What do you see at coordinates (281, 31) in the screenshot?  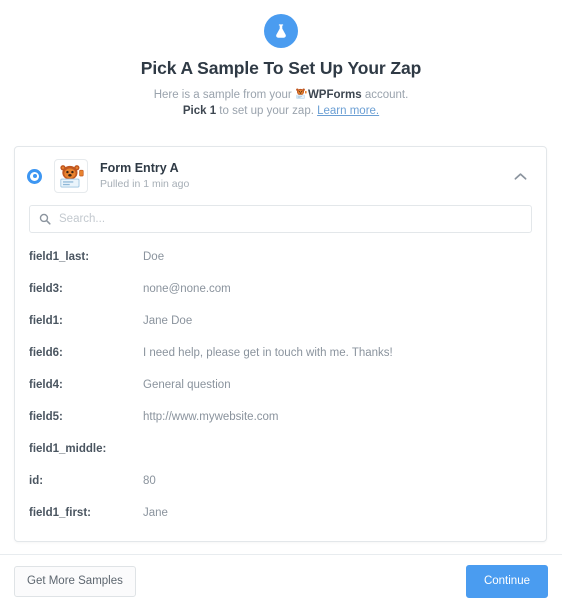 I see `flask-icon` at bounding box center [281, 31].